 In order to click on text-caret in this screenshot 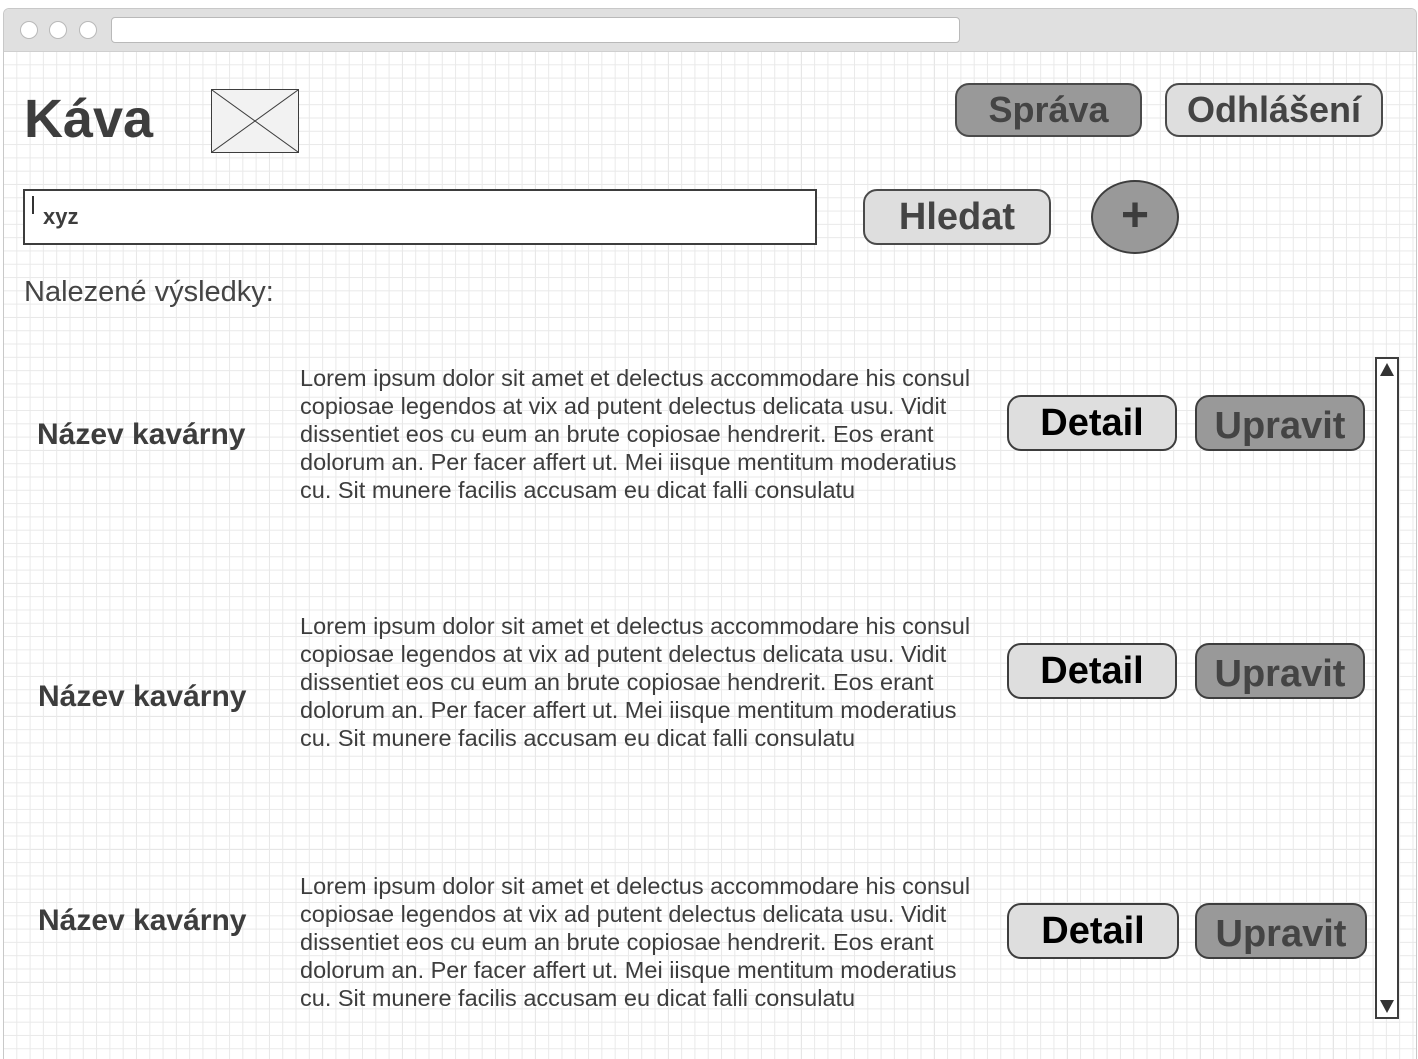, I will do `click(33, 205)`.